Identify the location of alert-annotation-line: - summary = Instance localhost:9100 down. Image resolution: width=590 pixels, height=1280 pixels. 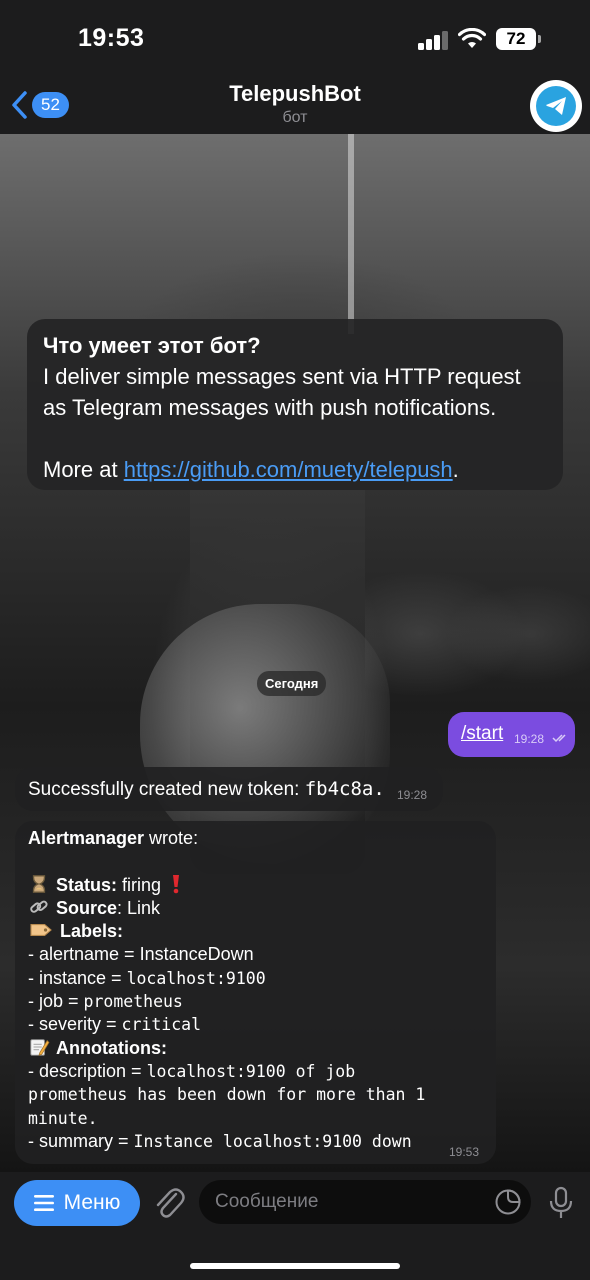
(220, 1140).